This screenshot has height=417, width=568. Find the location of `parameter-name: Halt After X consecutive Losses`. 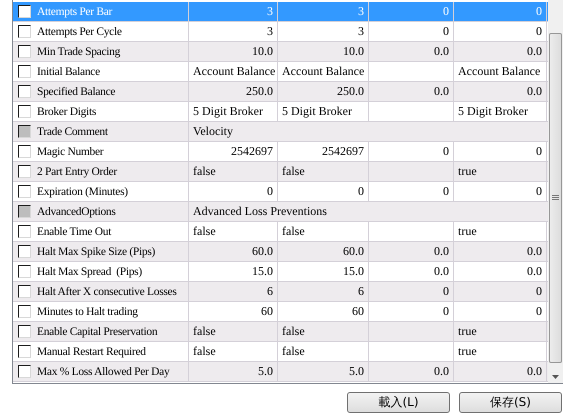

parameter-name: Halt After X consecutive Losses is located at coordinates (107, 292).